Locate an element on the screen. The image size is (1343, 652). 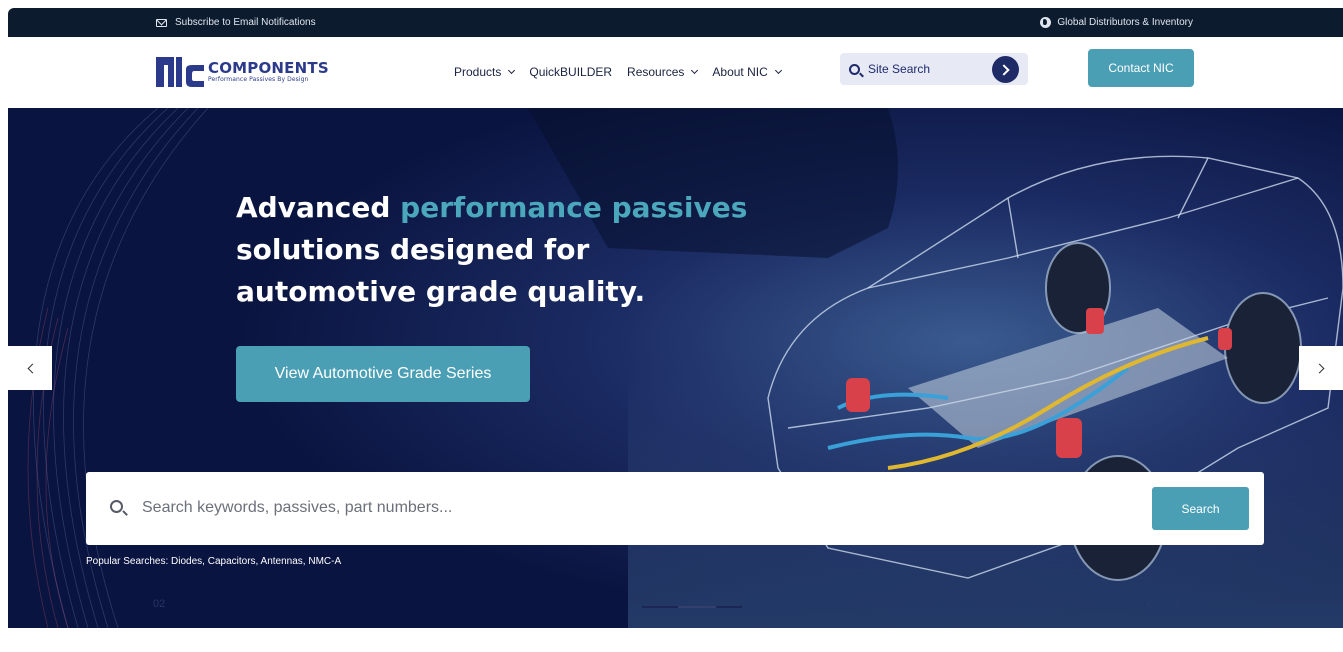
carousel-prev-button is located at coordinates (30, 368).